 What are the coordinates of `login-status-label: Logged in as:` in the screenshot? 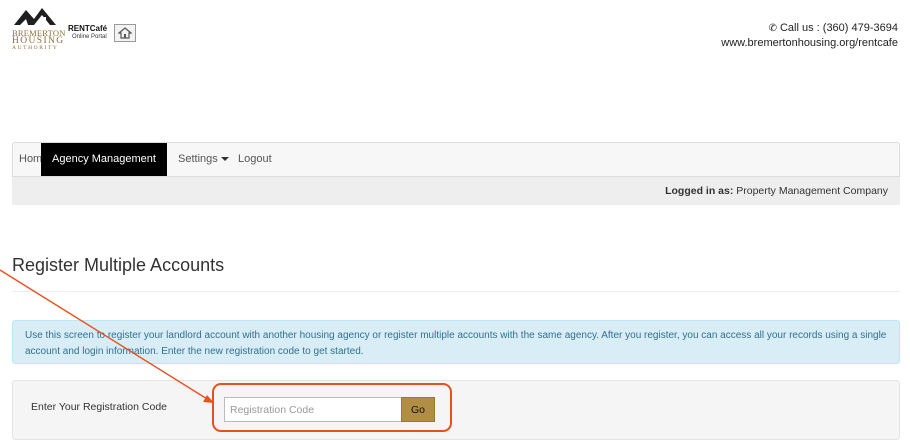 It's located at (699, 191).